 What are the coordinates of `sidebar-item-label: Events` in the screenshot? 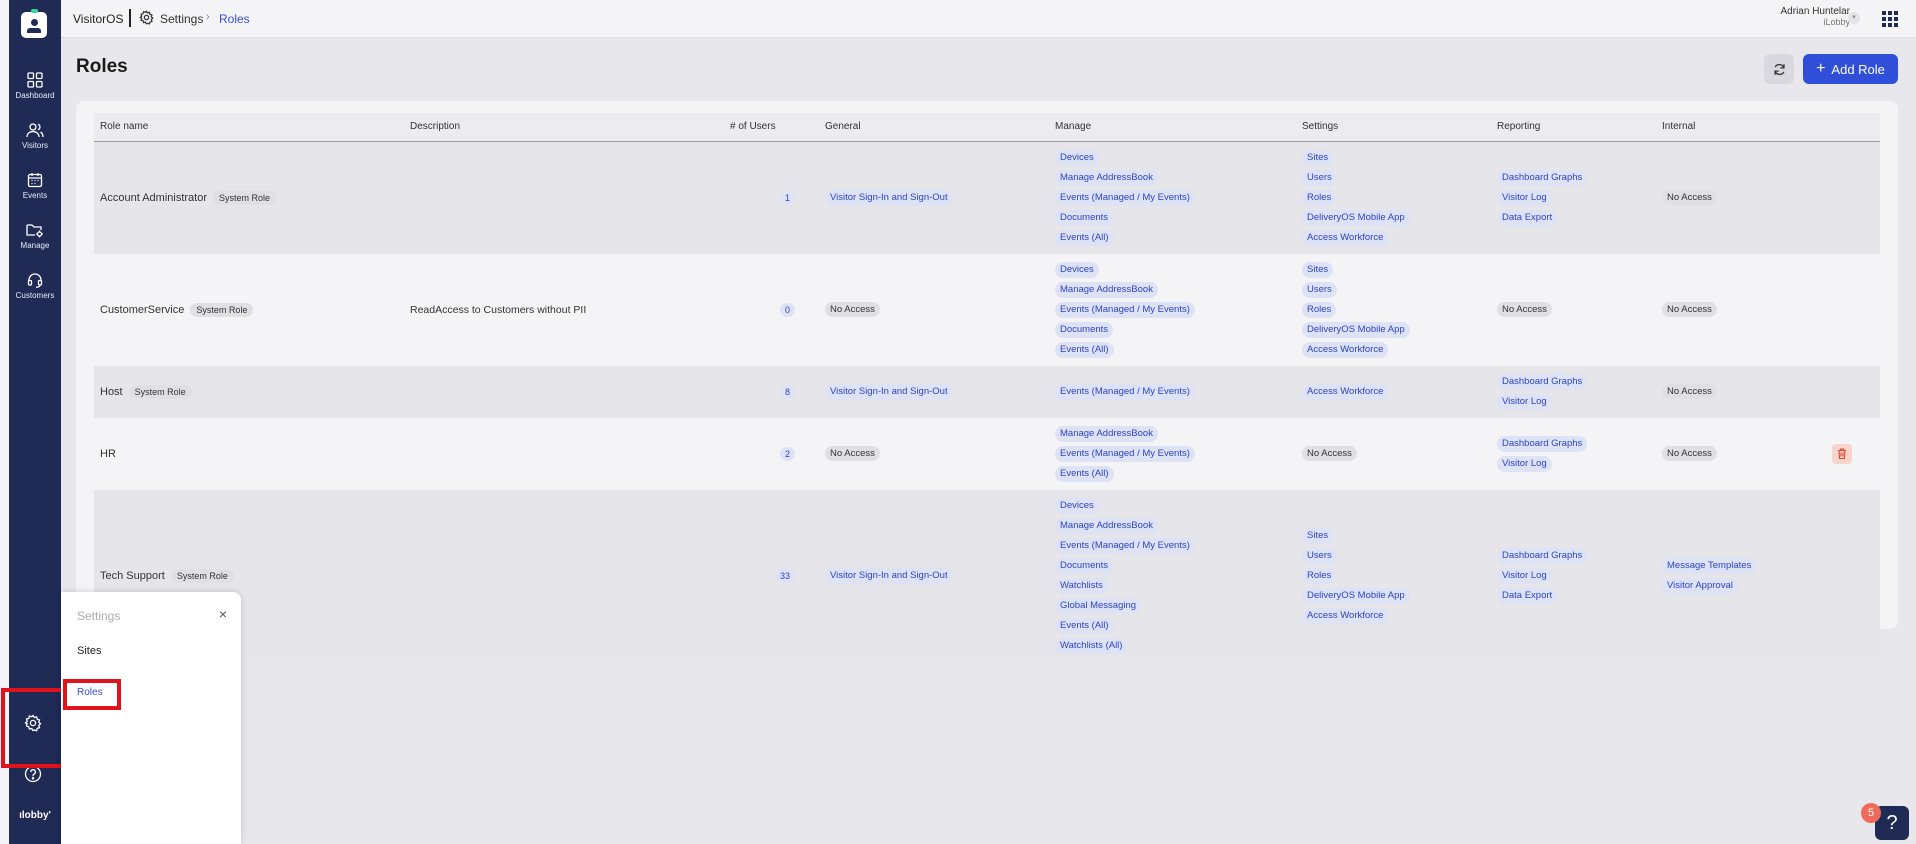 It's located at (35, 195).